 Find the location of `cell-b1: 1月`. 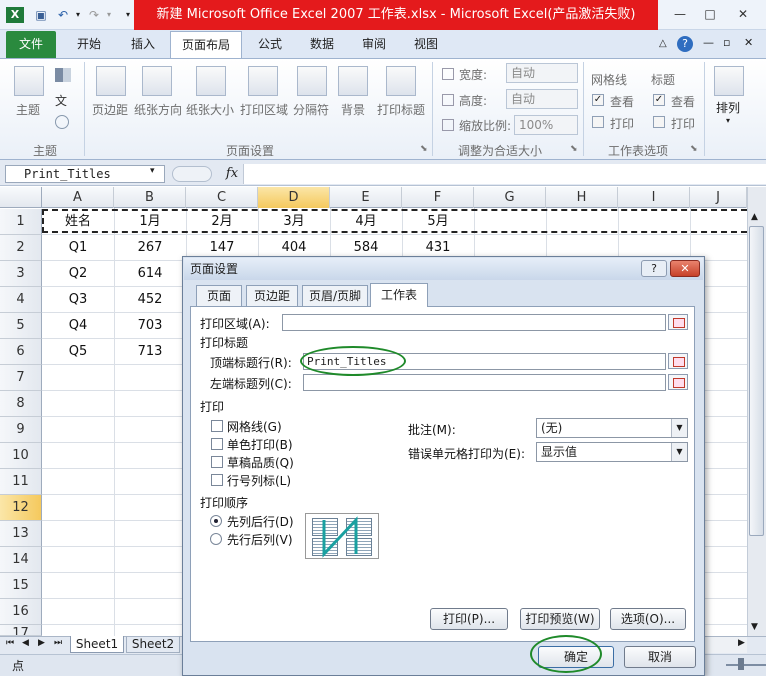

cell-b1: 1月 is located at coordinates (150, 222).